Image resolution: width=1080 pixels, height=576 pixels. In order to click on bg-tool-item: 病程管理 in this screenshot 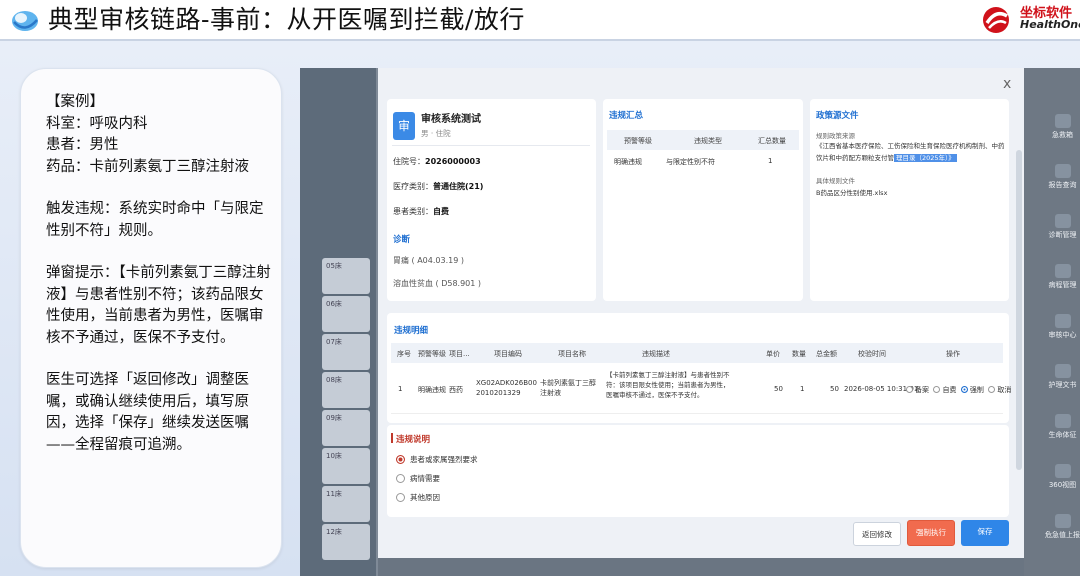, I will do `click(1062, 277)`.